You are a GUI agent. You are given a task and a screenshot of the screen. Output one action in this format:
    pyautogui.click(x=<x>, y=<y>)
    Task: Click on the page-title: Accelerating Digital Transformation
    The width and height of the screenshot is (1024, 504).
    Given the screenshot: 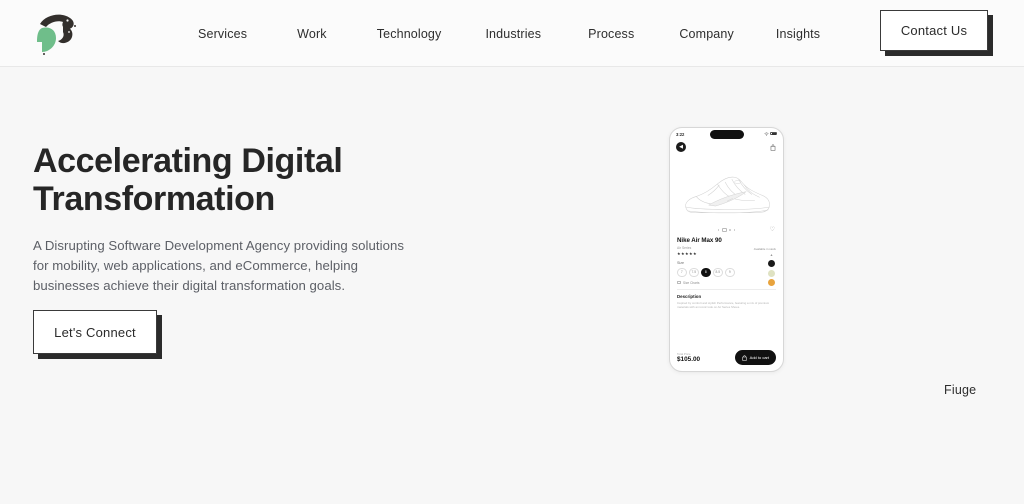 What is the action you would take?
    pyautogui.click(x=248, y=180)
    